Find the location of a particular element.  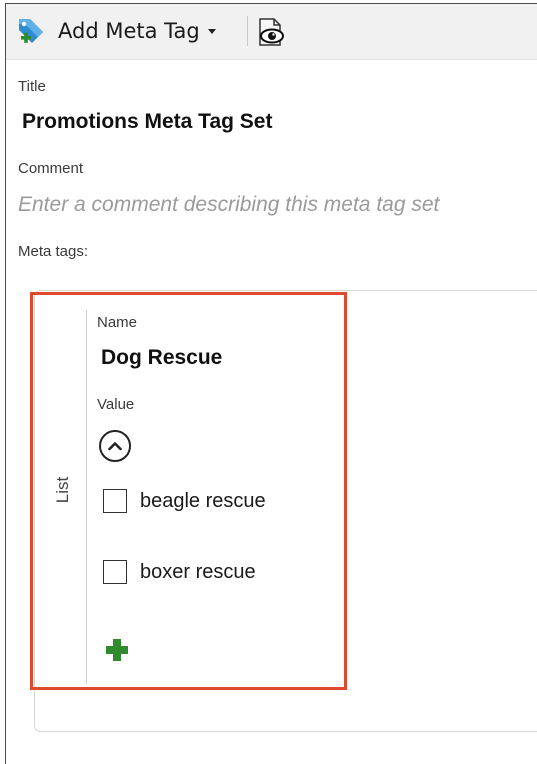

caret-down-icon is located at coordinates (211, 31).